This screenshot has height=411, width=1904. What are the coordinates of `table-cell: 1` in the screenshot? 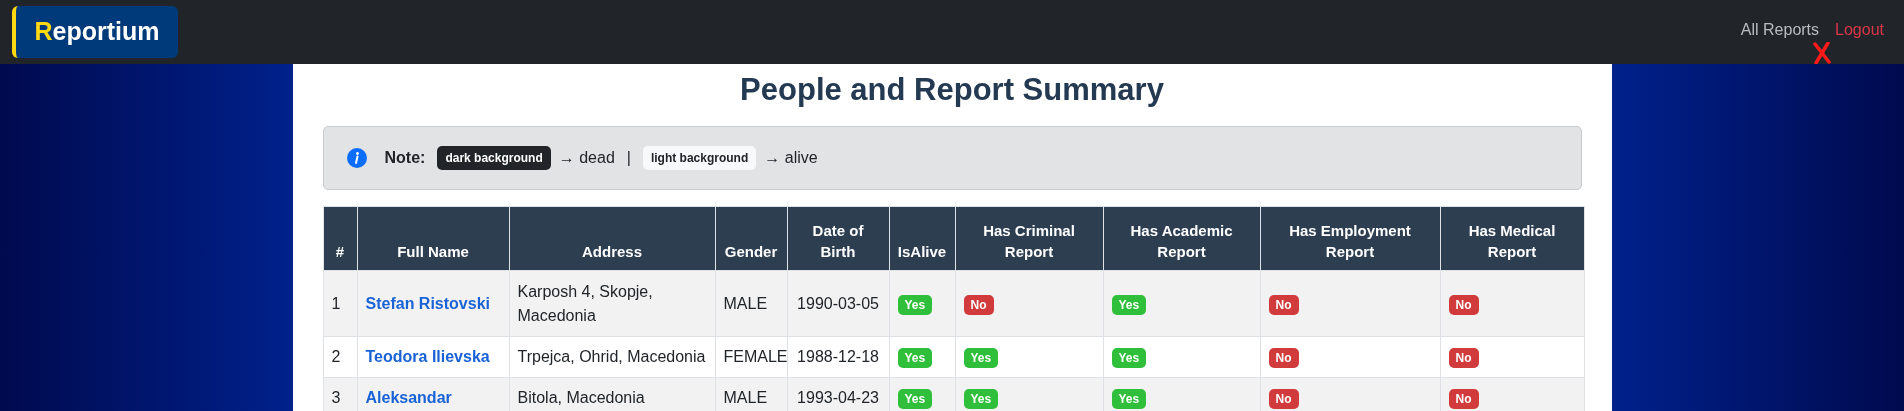 It's located at (340, 303).